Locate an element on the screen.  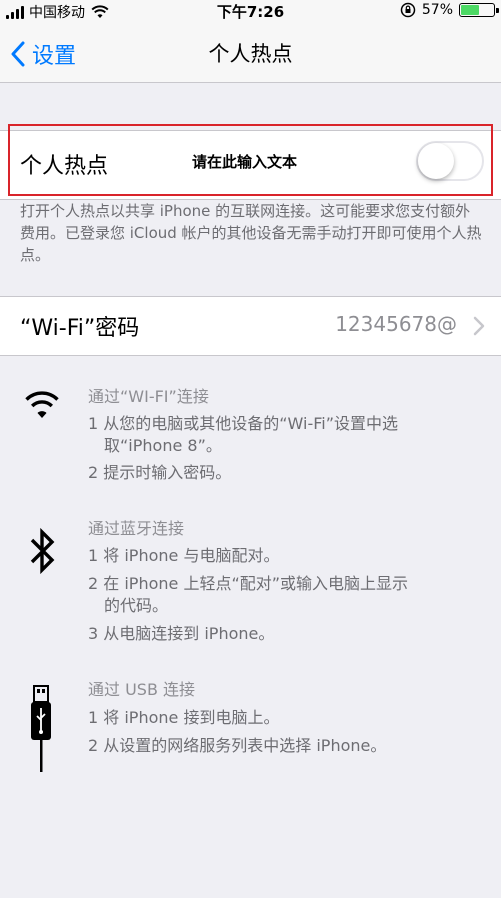
wifi-section-title: 通过“WI-FI”连接 is located at coordinates (148, 396).